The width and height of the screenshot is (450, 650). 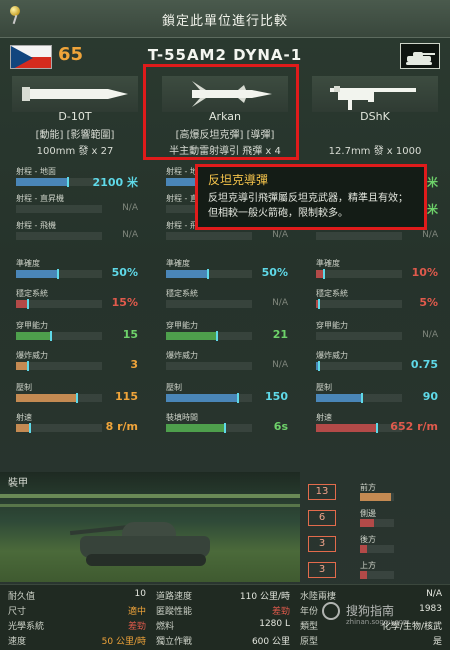 I want to click on info-key: 原型, so click(x=309, y=642).